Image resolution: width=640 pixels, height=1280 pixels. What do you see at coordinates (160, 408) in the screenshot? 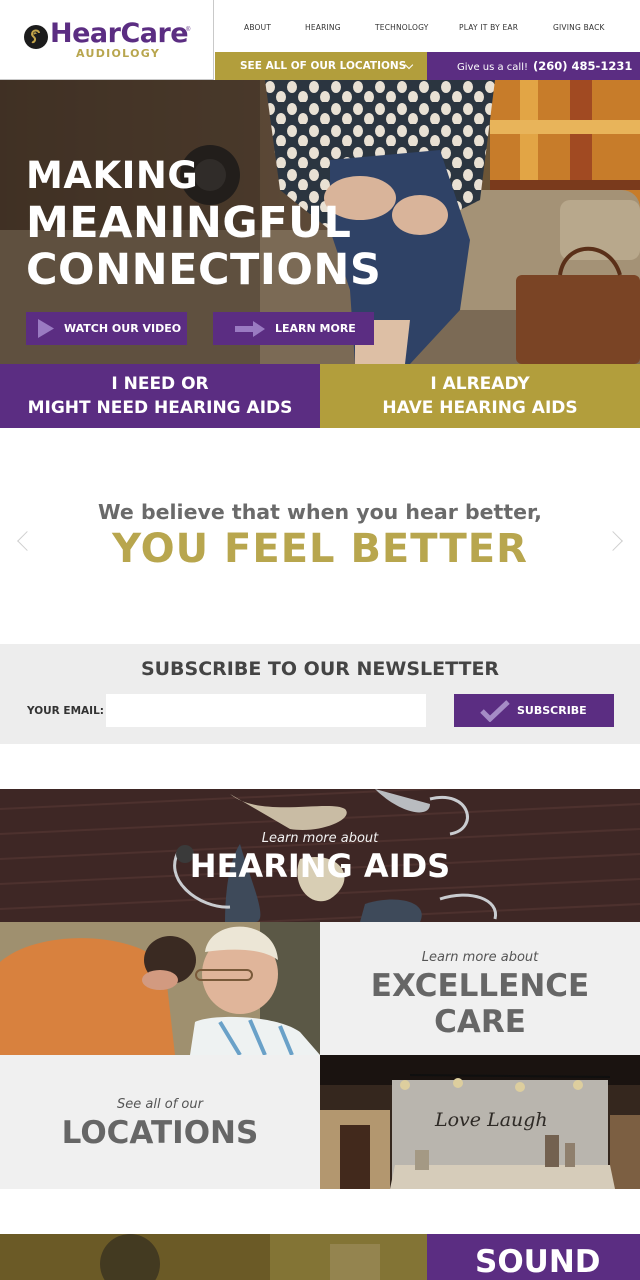
I see `cta-left-line-2: MIGHT NEED HEARING AIDS` at bounding box center [160, 408].